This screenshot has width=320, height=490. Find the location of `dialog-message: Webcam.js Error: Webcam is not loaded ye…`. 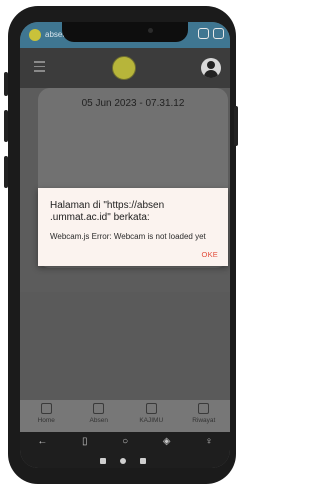

dialog-message: Webcam.js Error: Webcam is not loaded ye… is located at coordinates (128, 236).